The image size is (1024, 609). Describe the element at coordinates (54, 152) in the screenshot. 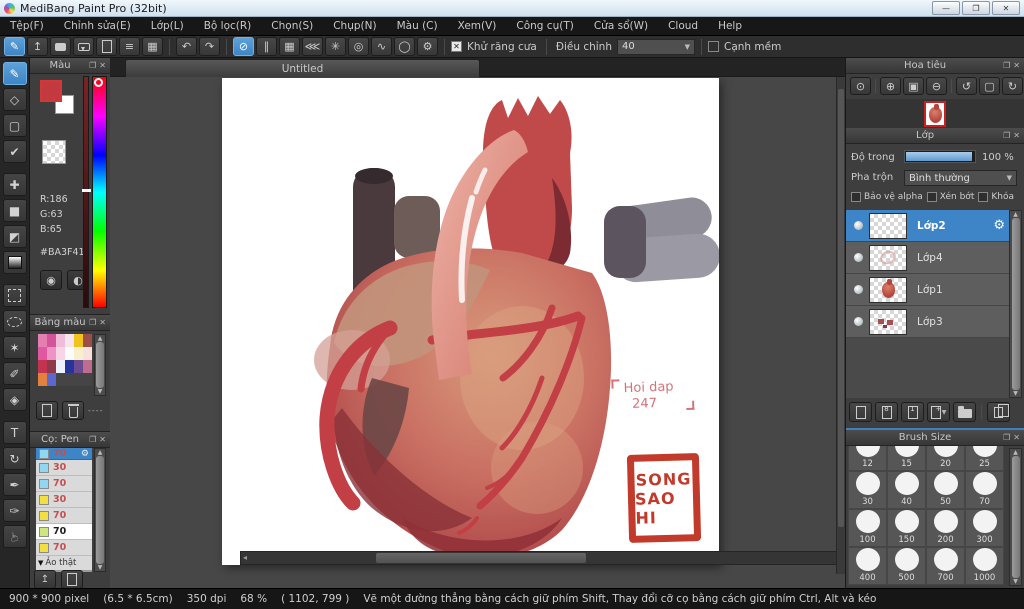

I see `transparent-color-swatch` at that location.